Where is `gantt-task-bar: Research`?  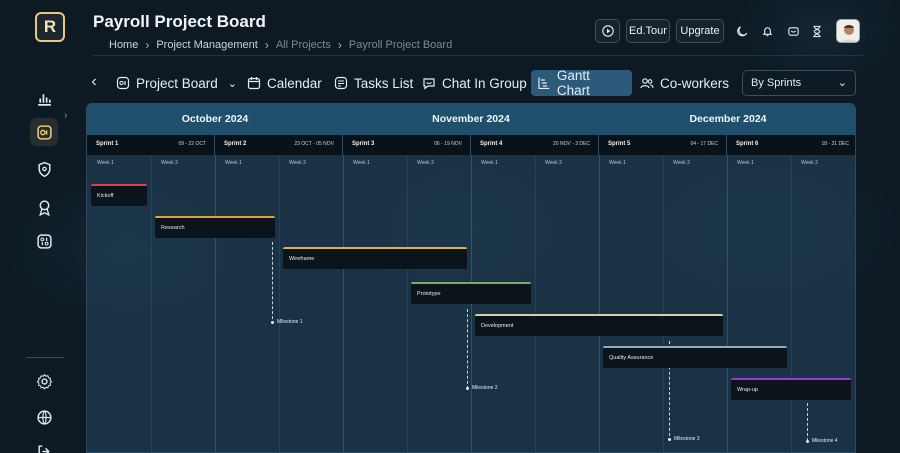
gantt-task-bar: Research is located at coordinates (215, 227).